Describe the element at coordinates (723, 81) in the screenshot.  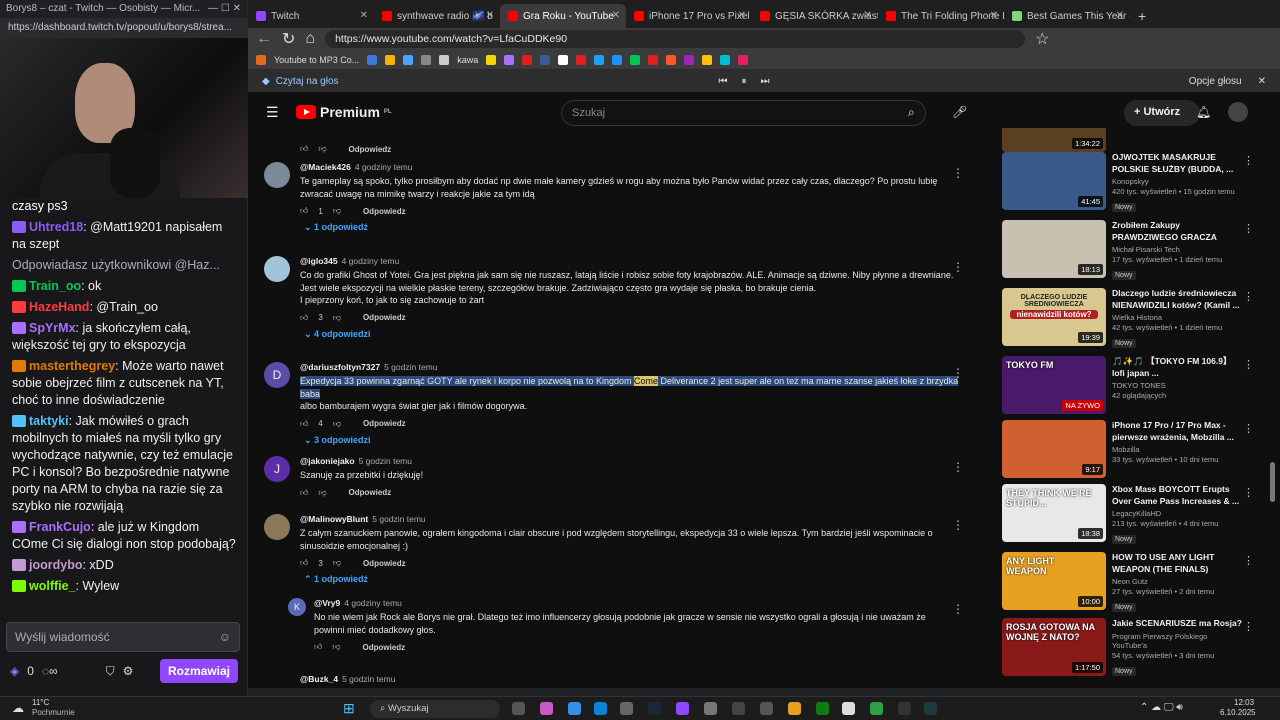
I see `previous-icon: ⏮` at that location.